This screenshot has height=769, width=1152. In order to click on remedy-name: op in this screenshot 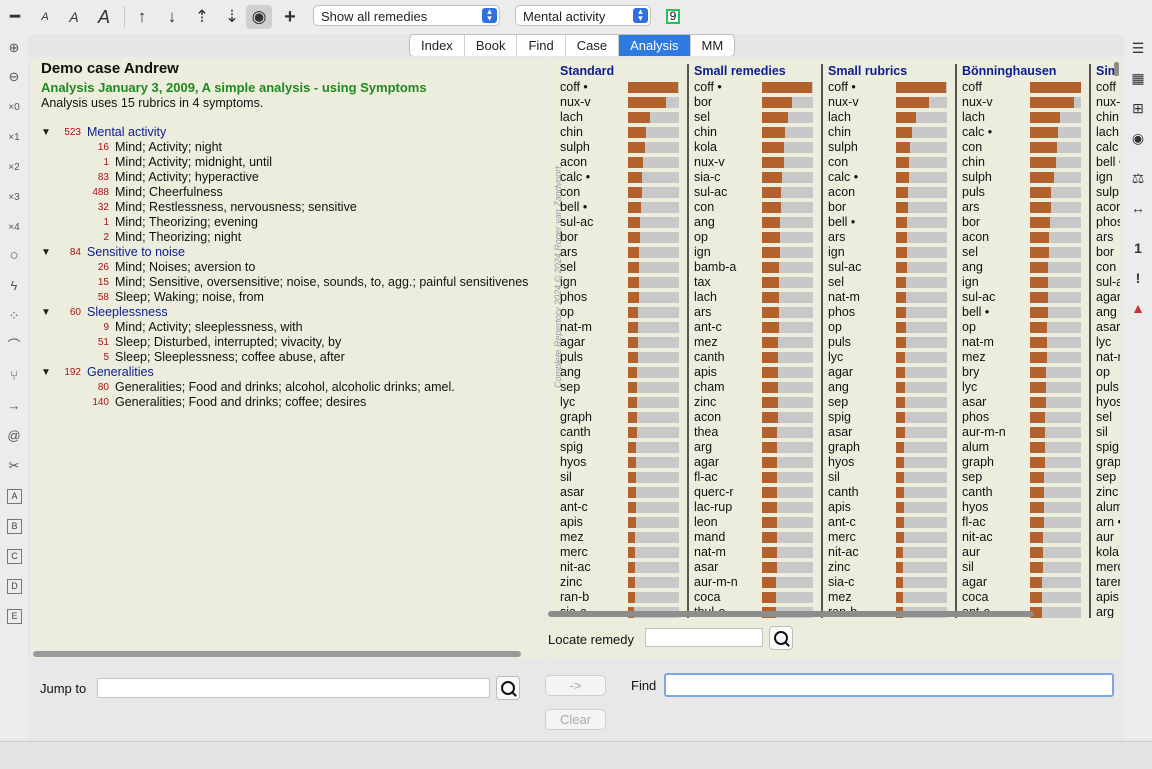, I will do `click(701, 237)`.